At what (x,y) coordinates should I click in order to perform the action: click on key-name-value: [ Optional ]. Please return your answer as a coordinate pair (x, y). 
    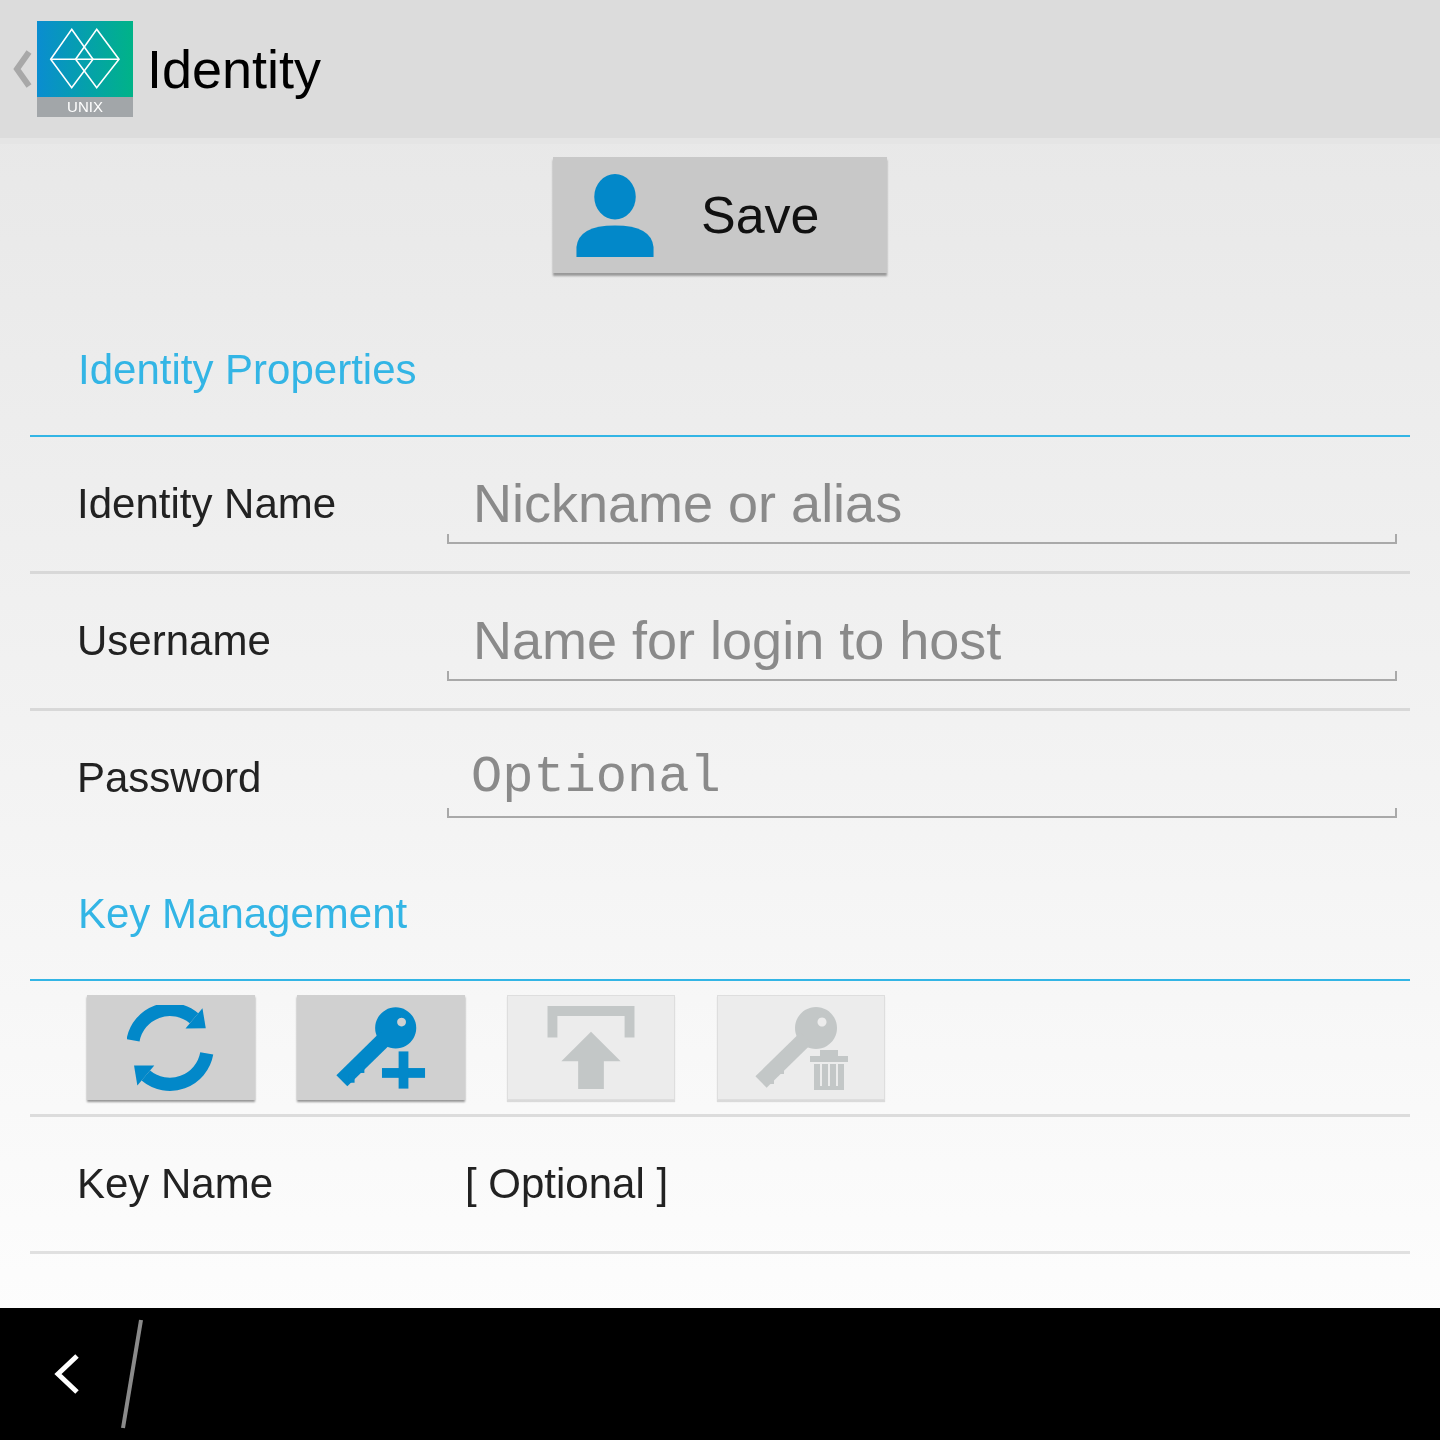
    Looking at the image, I should click on (567, 1184).